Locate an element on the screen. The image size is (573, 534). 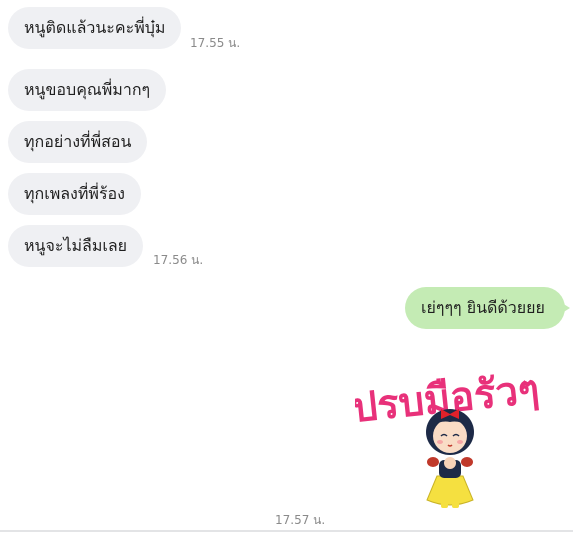
message-bubble-outgoing: เย่ๆๆๆ ยินดีด้วยยย is located at coordinates (485, 308).